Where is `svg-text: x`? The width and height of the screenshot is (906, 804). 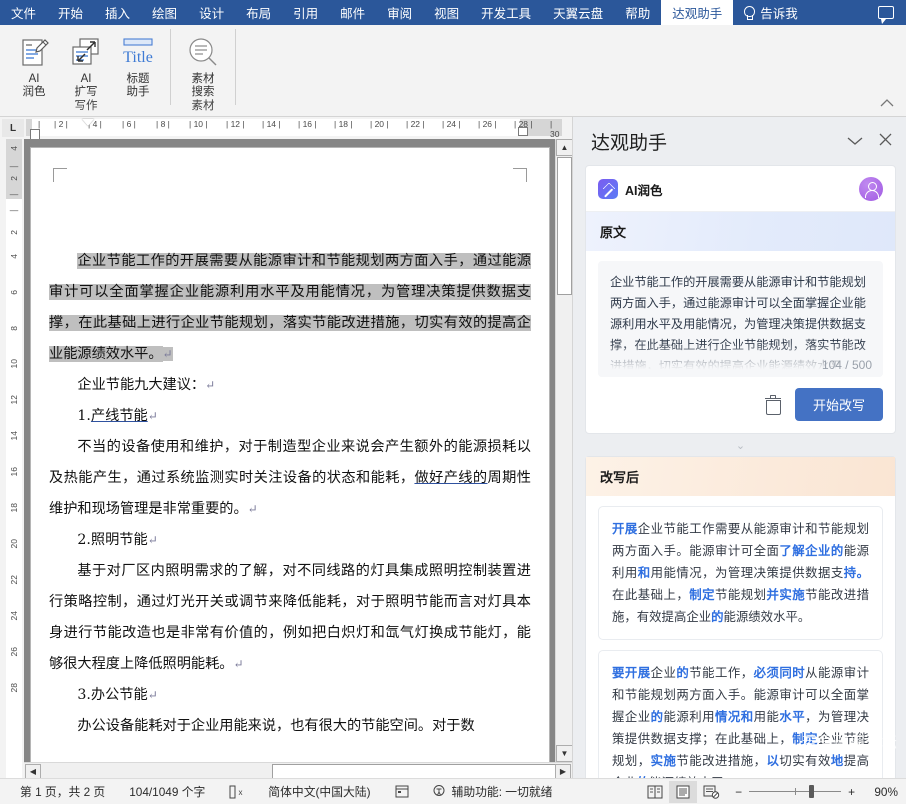 svg-text: x is located at coordinates (241, 792).